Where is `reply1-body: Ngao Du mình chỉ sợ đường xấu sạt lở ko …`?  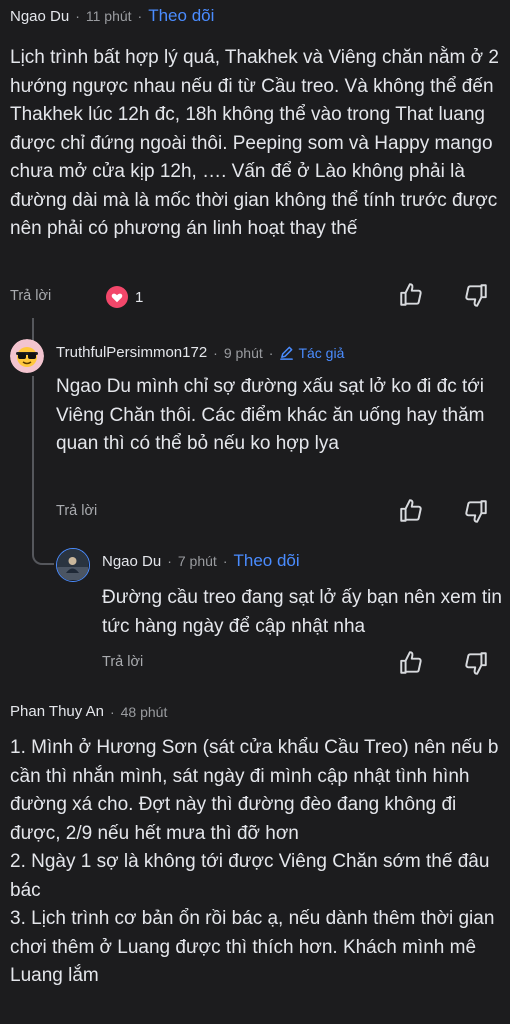
reply1-body: Ngao Du mình chỉ sợ đường xấu sạt lở ko … is located at coordinates (270, 415).